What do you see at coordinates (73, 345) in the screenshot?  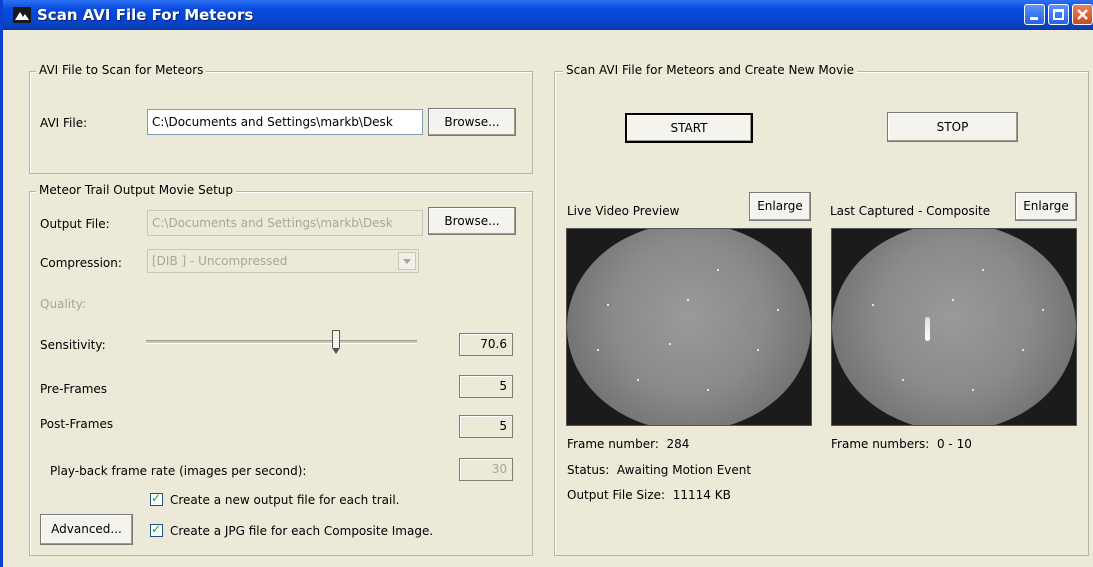 I see `sensitivity-label: Sensitivity:` at bounding box center [73, 345].